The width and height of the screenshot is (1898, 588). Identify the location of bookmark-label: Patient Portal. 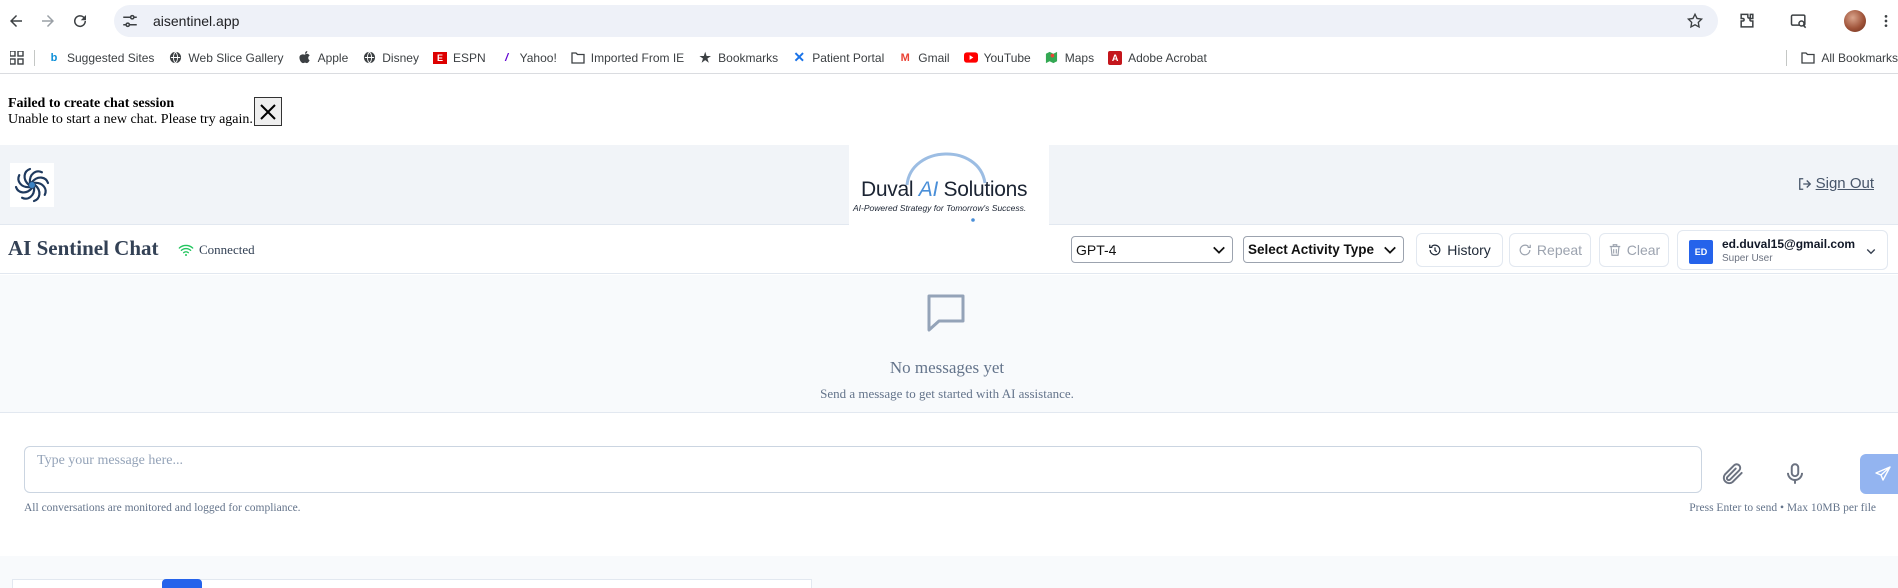
(848, 57).